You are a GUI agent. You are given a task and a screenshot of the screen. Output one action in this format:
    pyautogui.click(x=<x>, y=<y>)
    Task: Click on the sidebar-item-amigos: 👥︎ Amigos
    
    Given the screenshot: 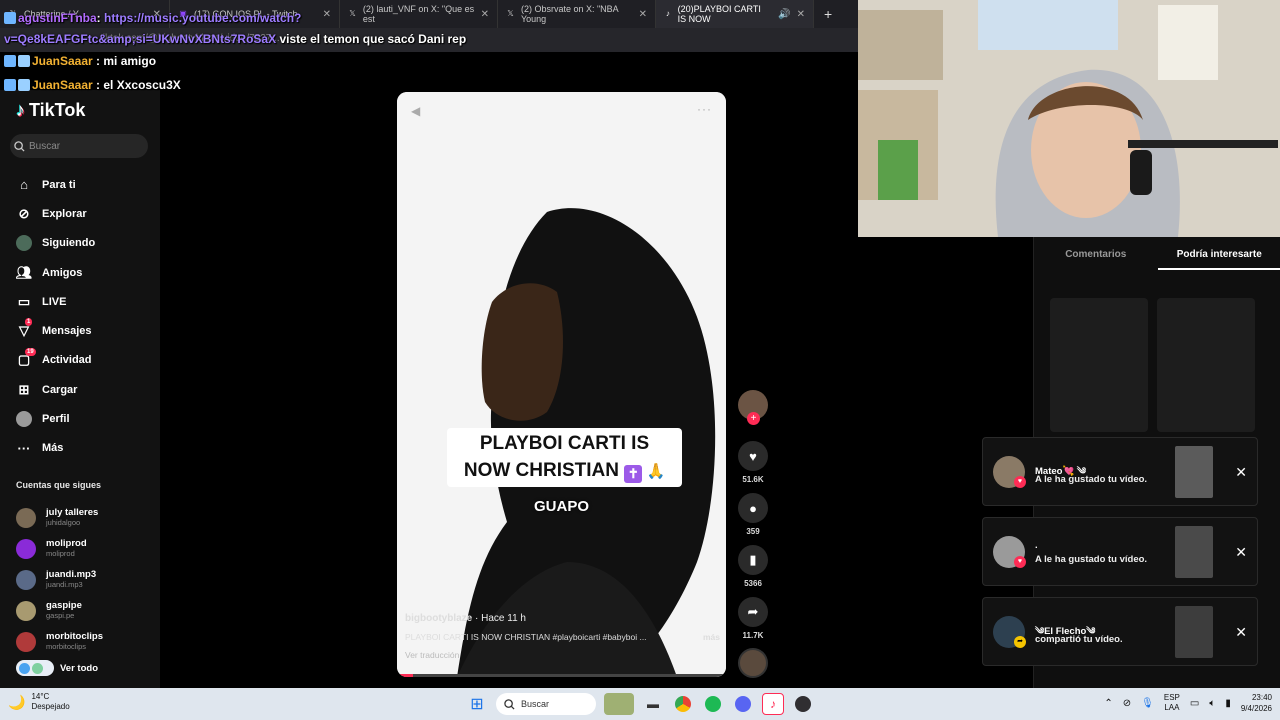 What is the action you would take?
    pyautogui.click(x=86, y=272)
    